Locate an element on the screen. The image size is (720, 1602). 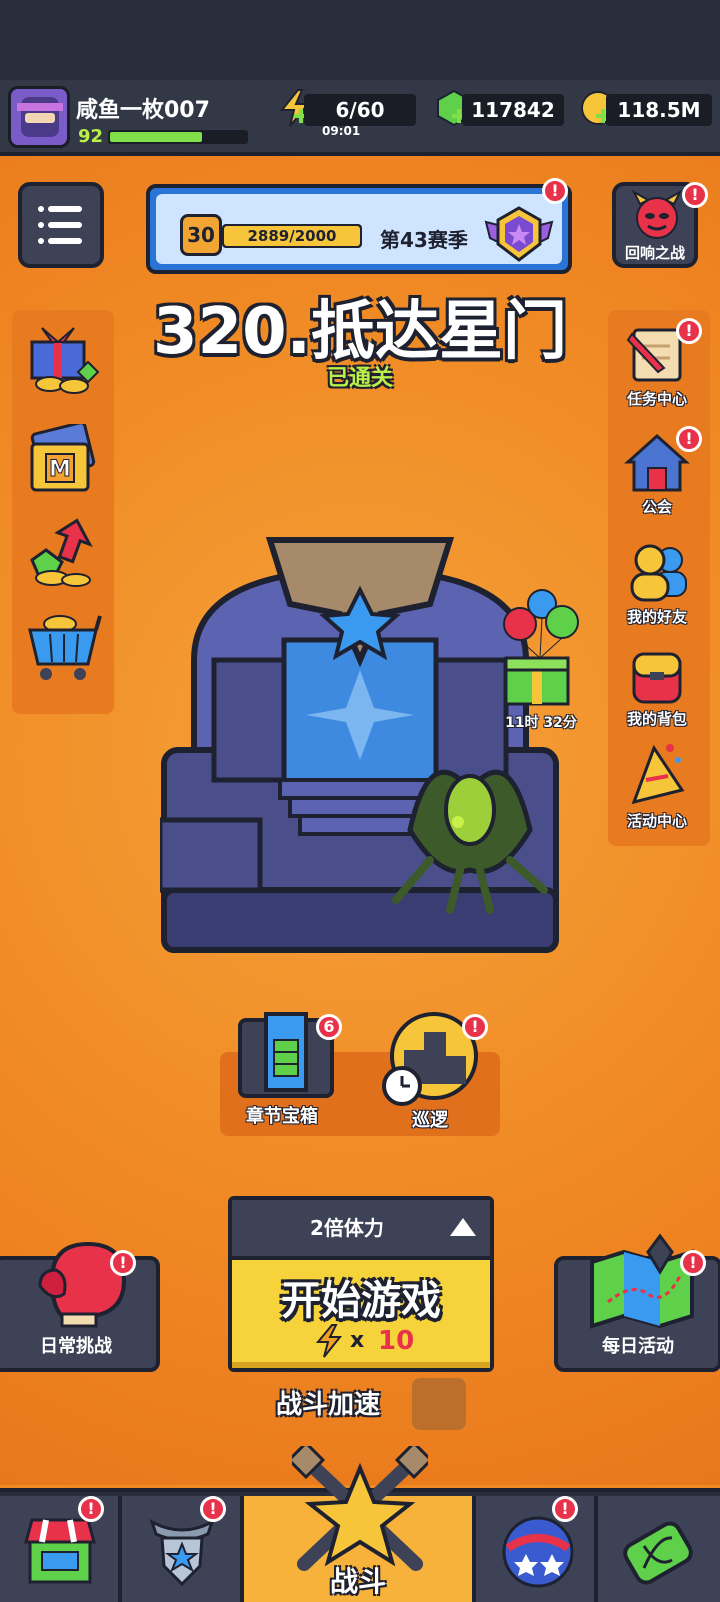
nav-shop is located at coordinates (61, 1549).